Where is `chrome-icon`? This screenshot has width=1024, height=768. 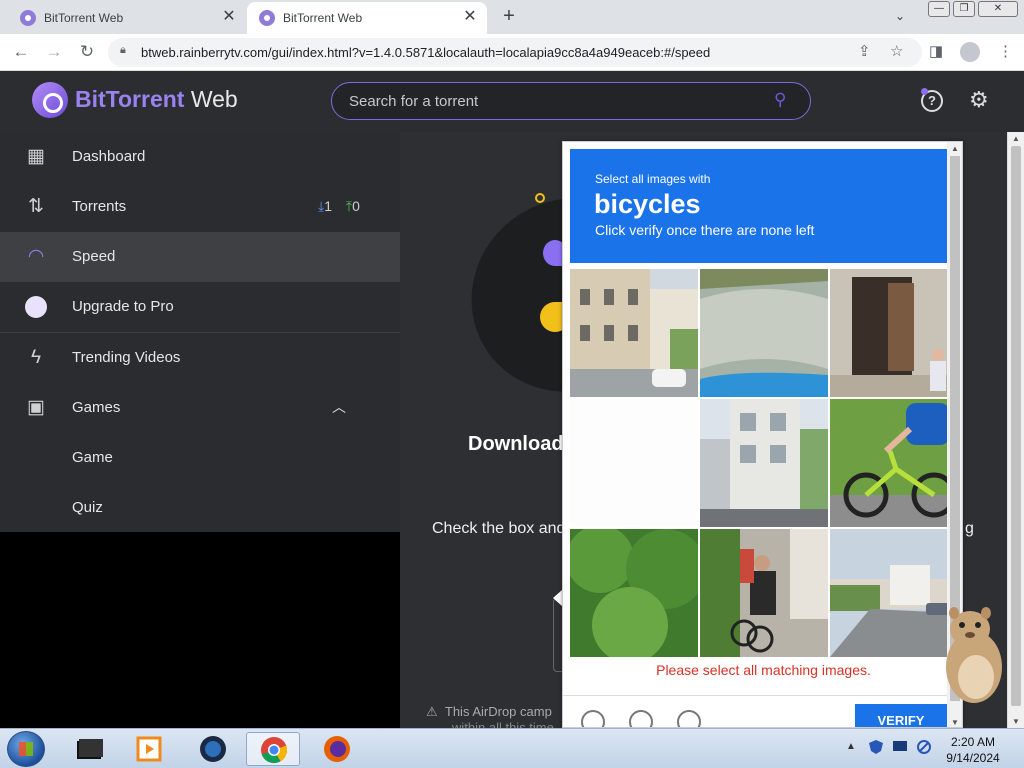 chrome-icon is located at coordinates (274, 750).